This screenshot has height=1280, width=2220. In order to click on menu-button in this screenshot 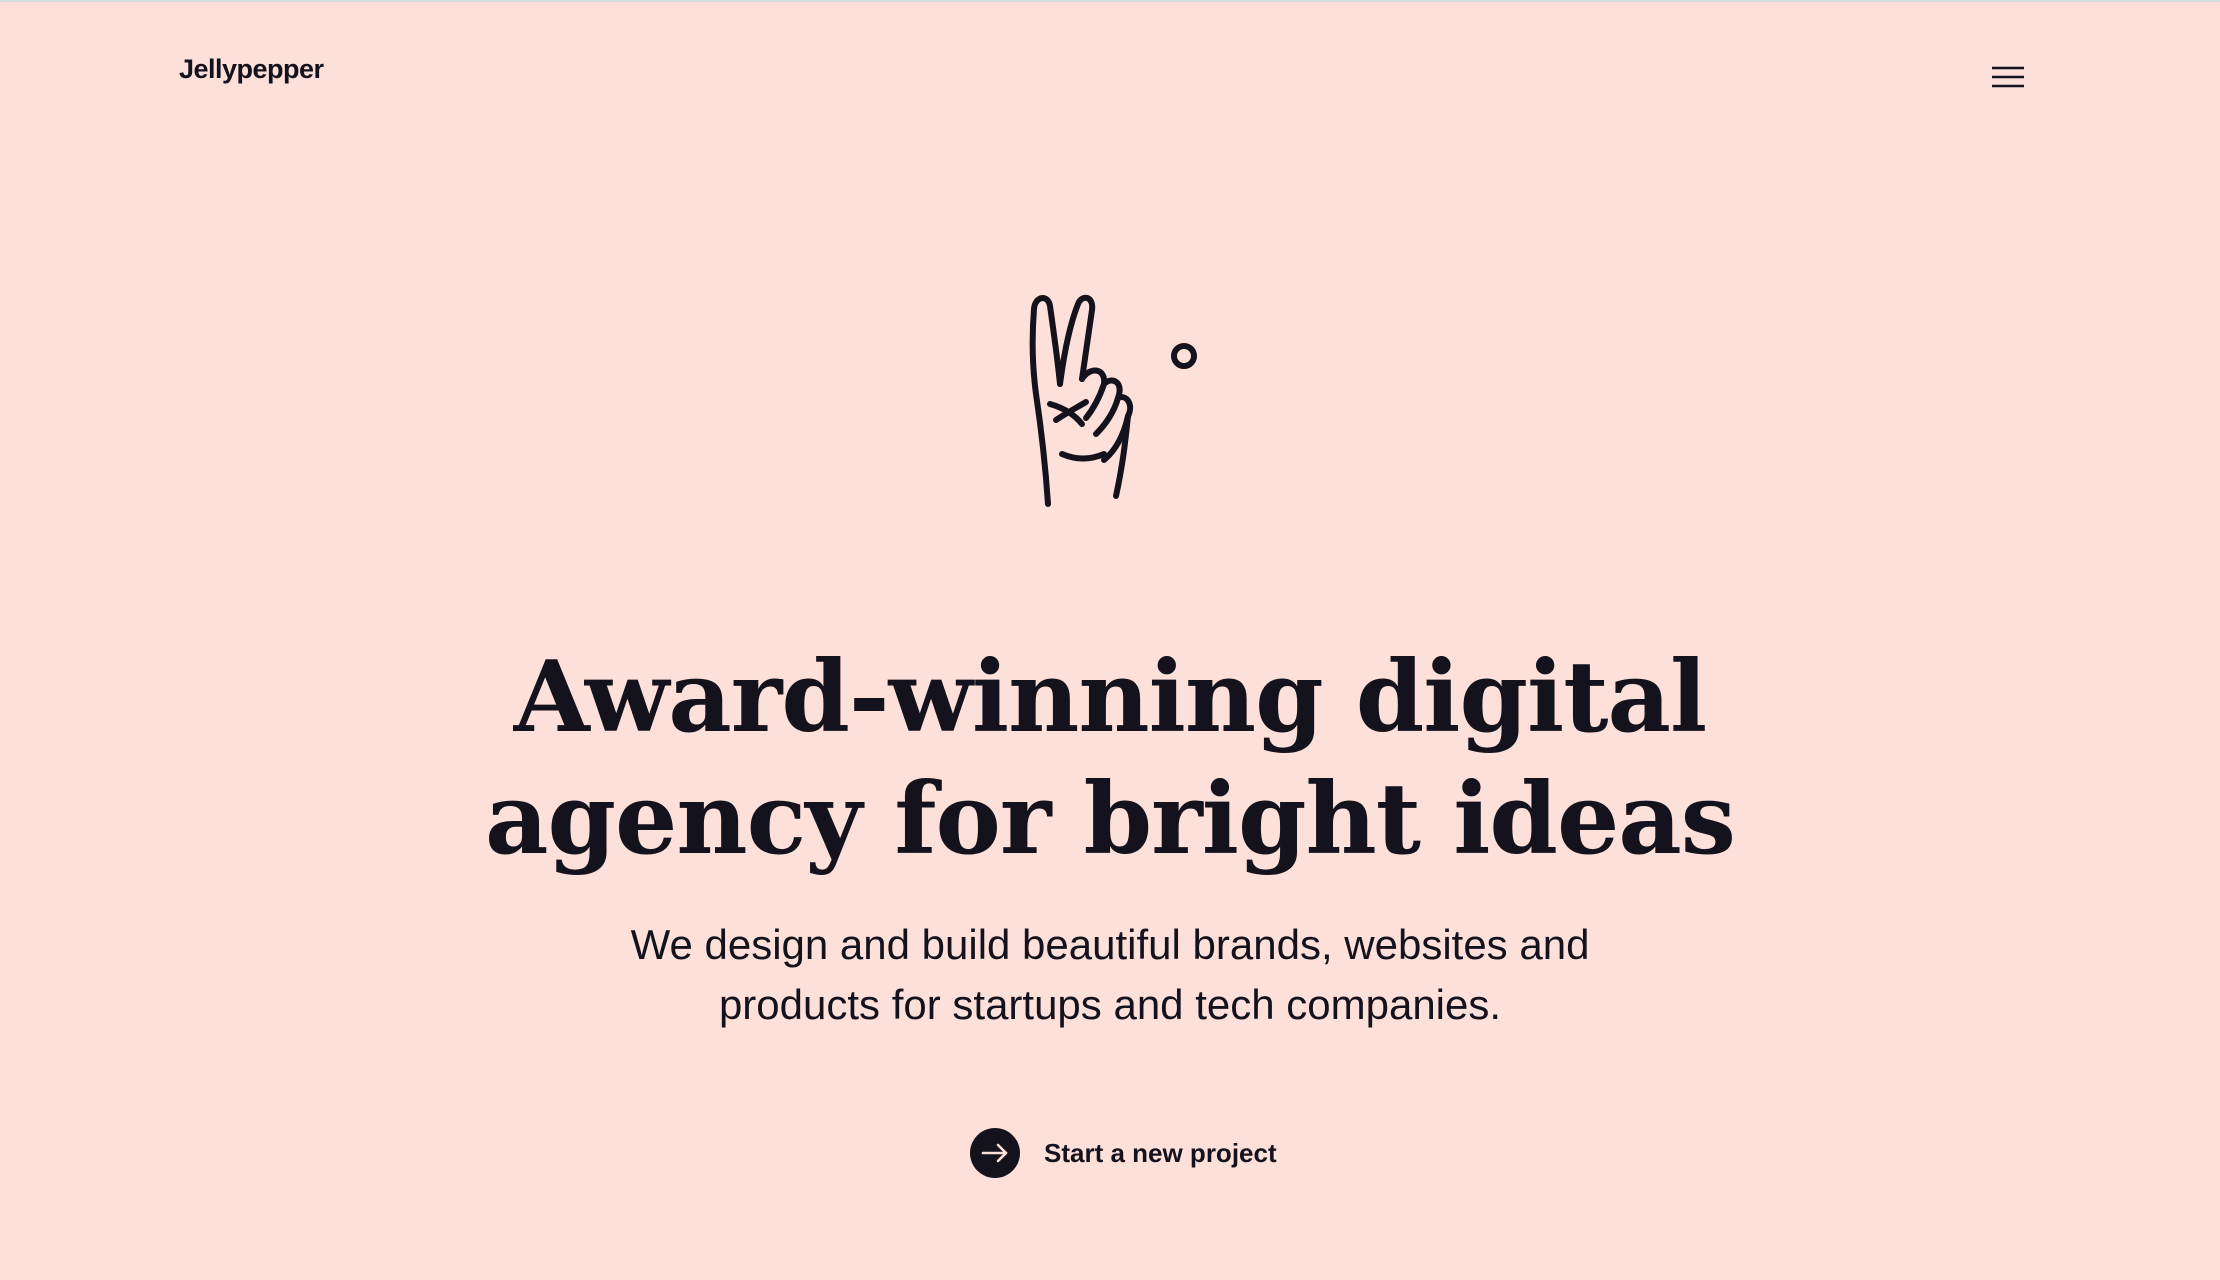, I will do `click(2011, 77)`.